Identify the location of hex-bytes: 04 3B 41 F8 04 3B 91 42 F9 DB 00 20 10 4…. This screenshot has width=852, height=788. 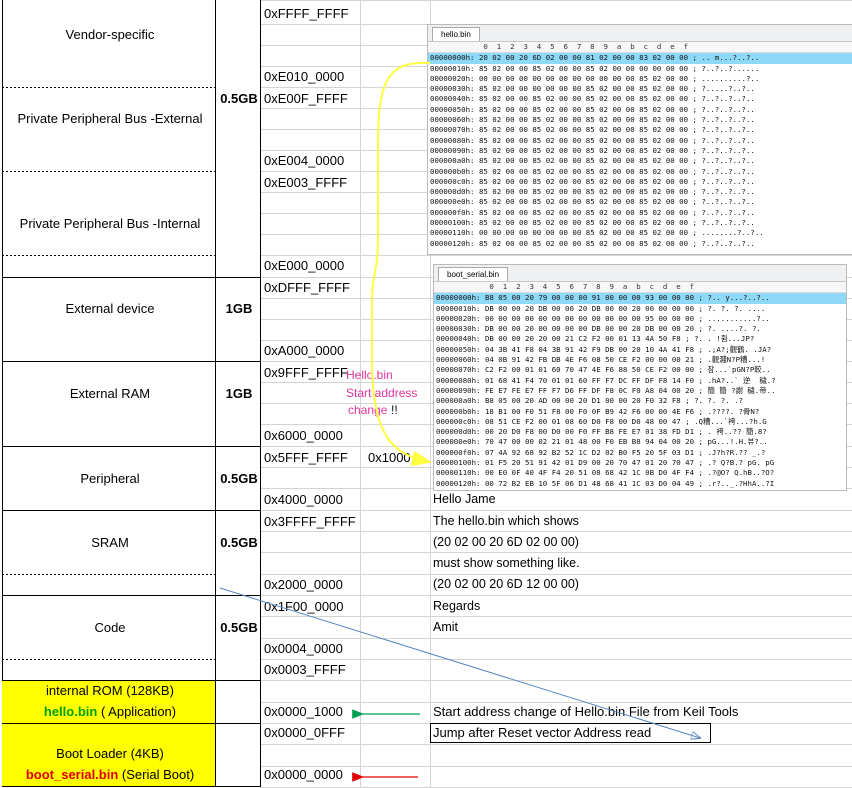
(589, 349).